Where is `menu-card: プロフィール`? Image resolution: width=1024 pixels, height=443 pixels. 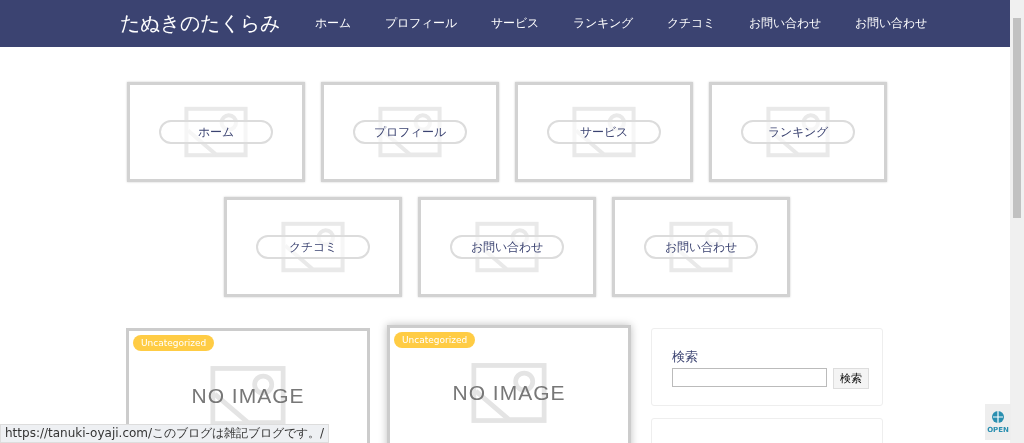 menu-card: プロフィール is located at coordinates (409, 132).